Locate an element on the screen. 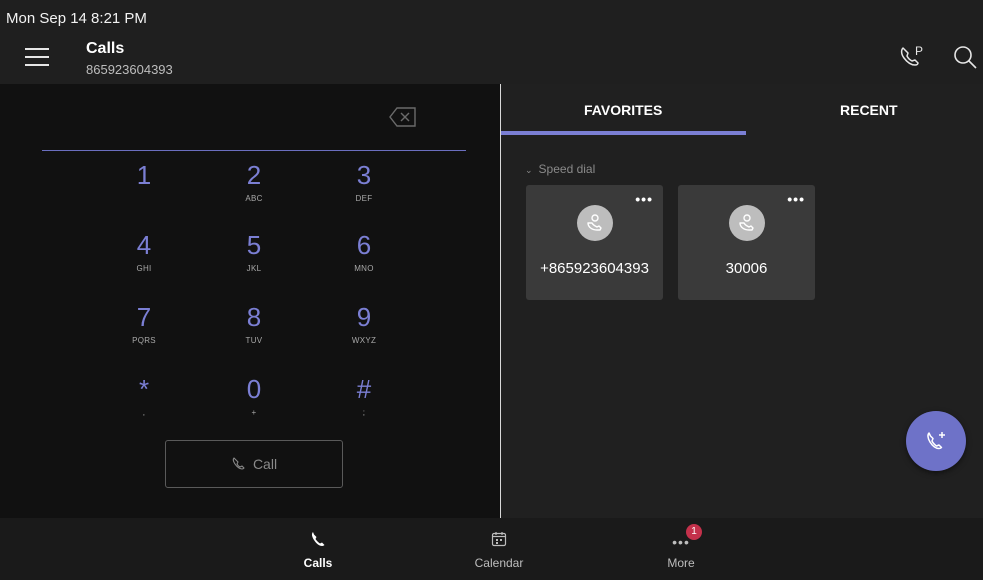 The height and width of the screenshot is (580, 983). calendar-icon-svg is located at coordinates (499, 539).